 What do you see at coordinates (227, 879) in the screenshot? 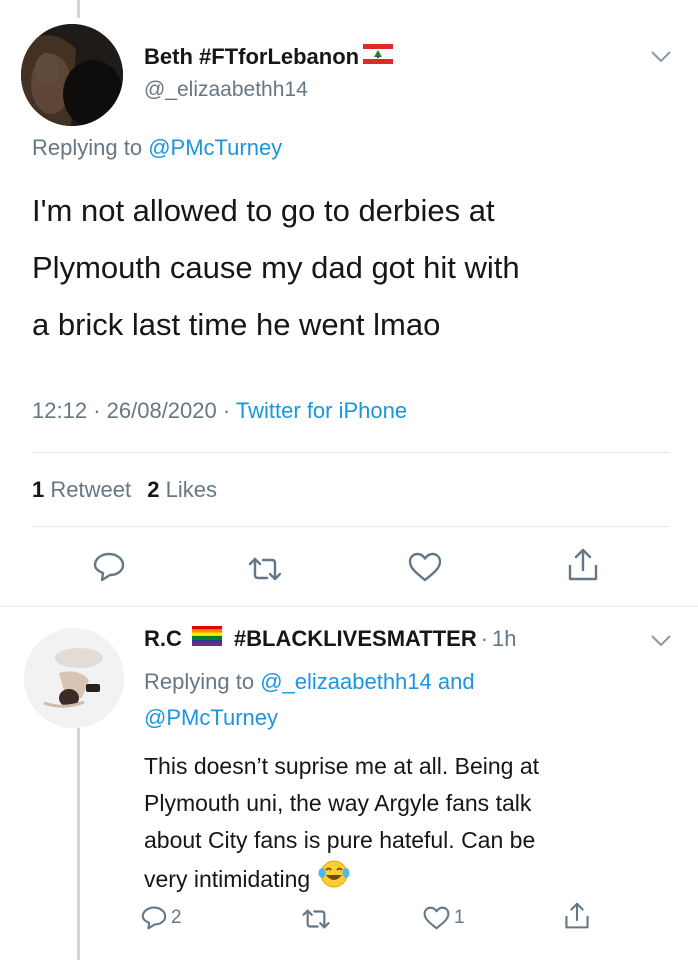
I see `reply-text-line: very intimidating` at bounding box center [227, 879].